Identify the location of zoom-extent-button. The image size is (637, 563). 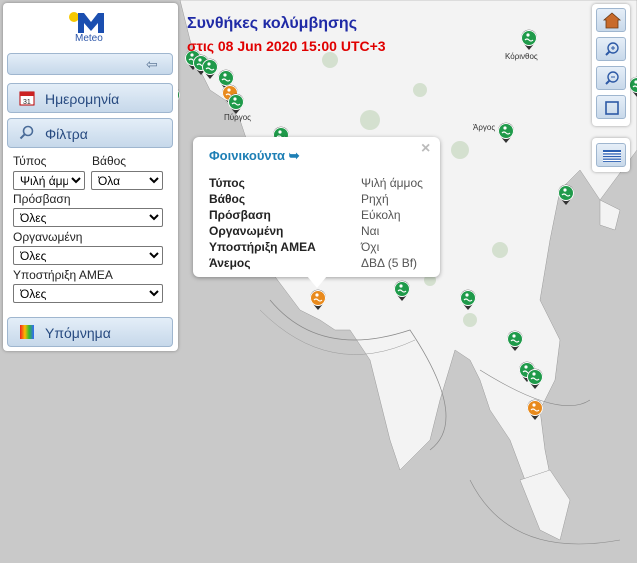
(611, 107).